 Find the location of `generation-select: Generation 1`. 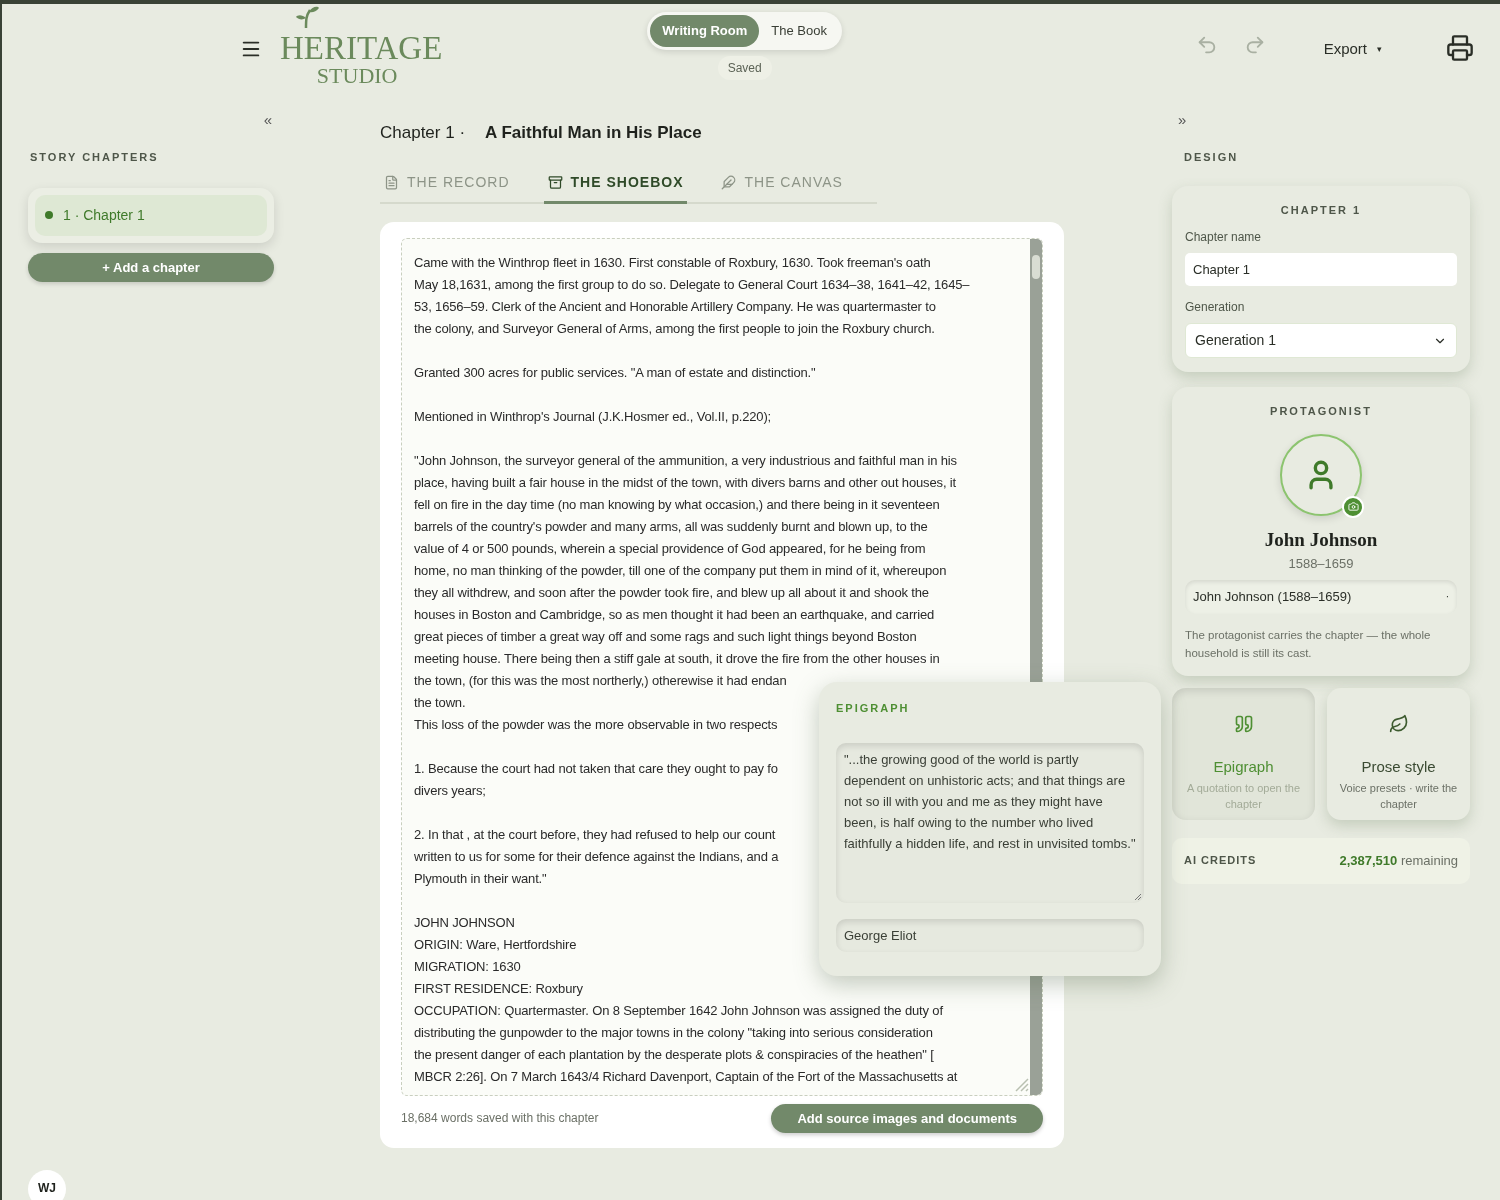

generation-select: Generation 1 is located at coordinates (1321, 340).